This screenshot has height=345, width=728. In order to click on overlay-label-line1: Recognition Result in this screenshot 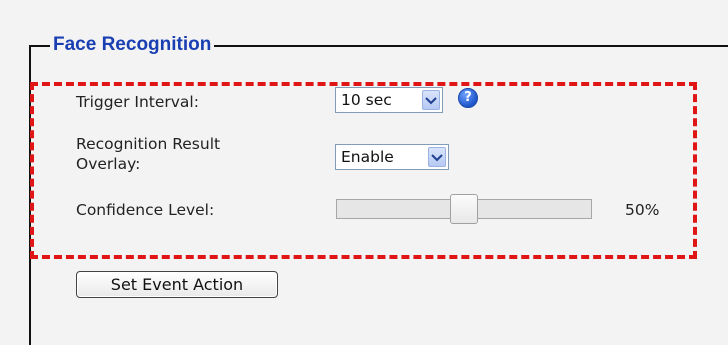, I will do `click(148, 144)`.